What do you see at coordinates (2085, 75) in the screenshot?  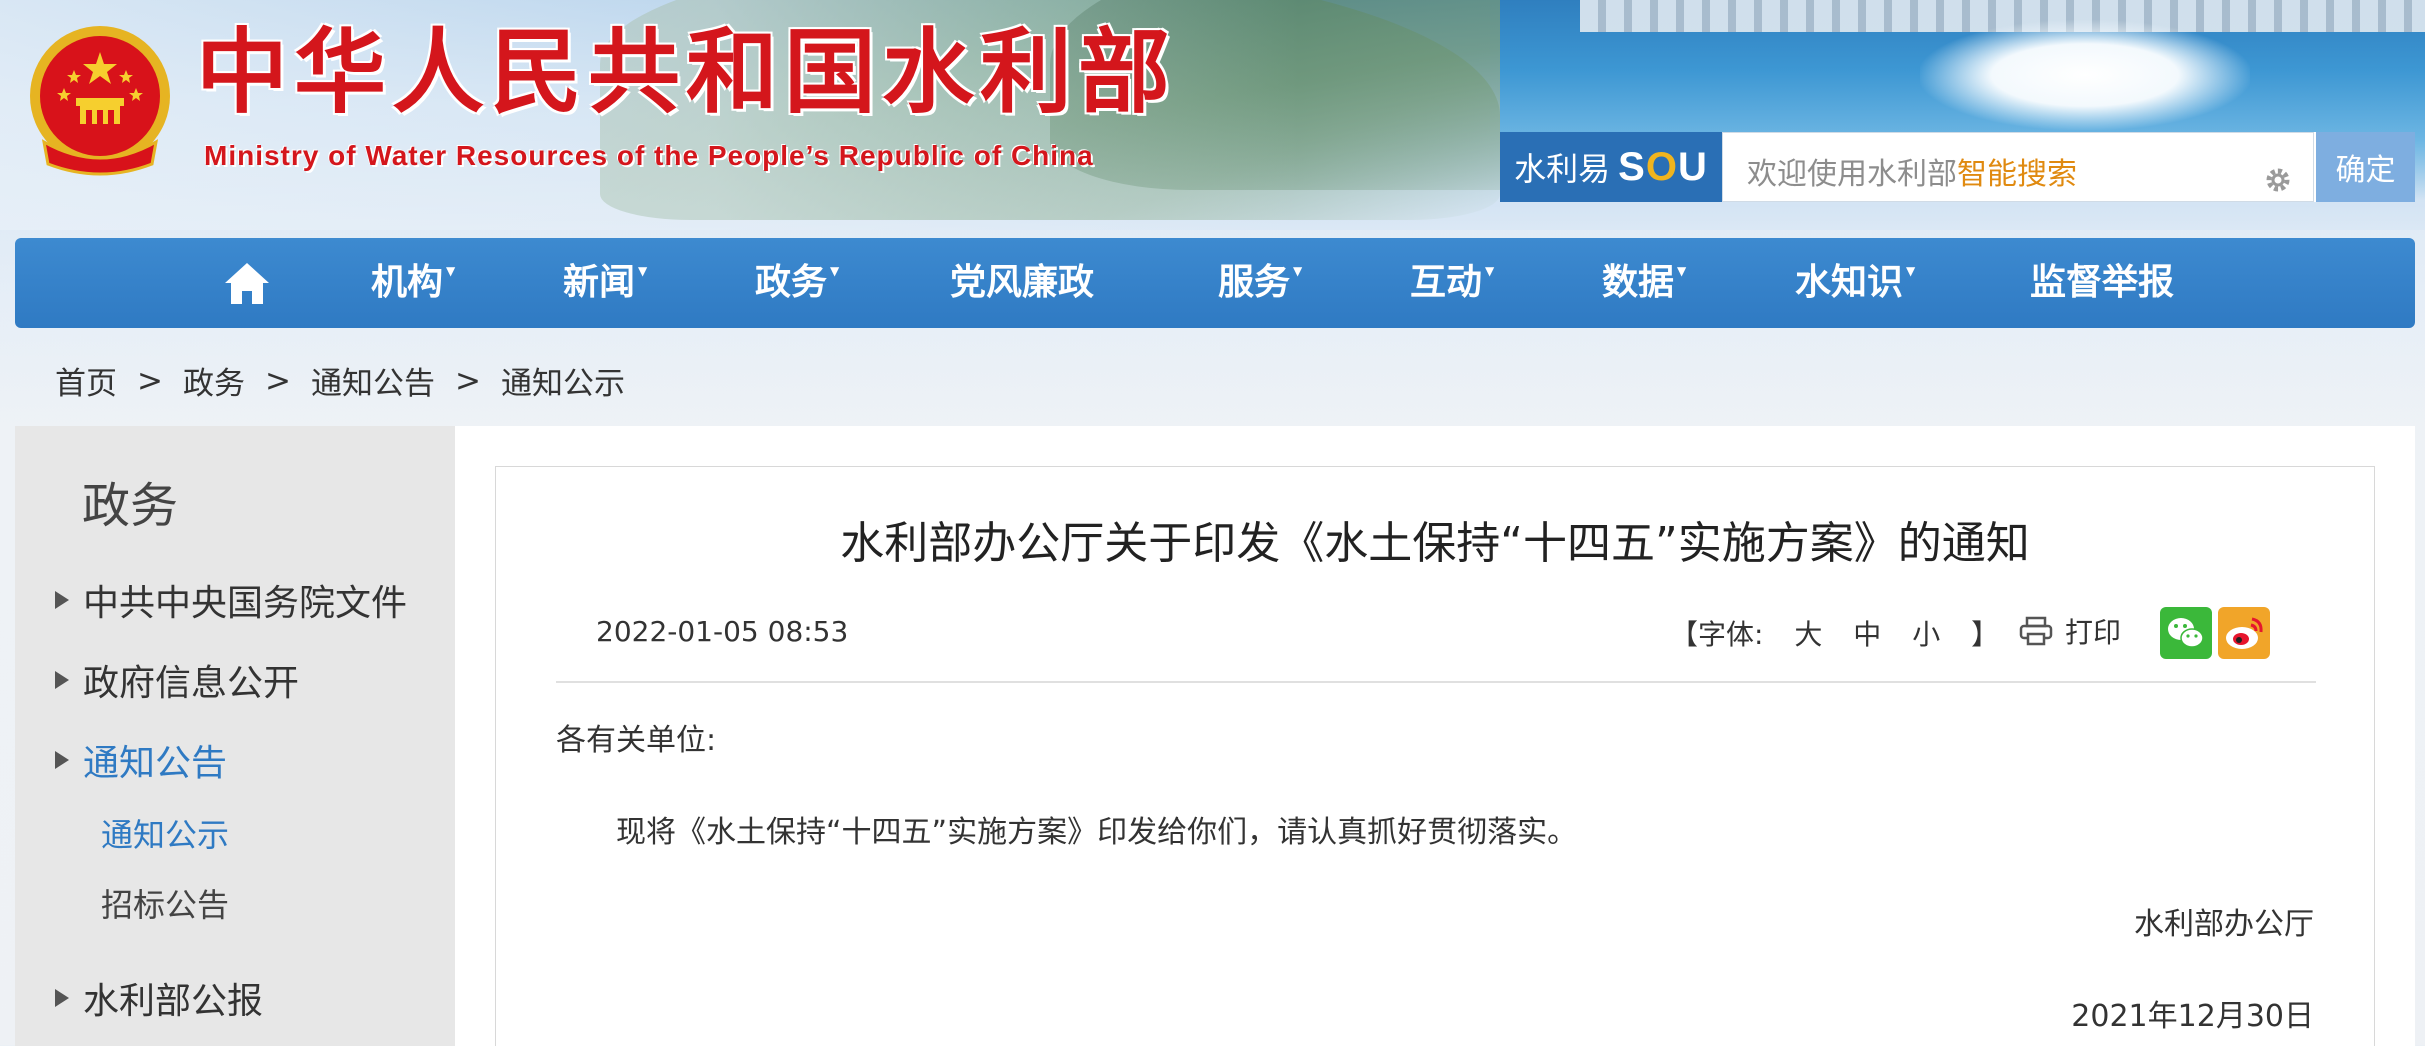 I see `banner-spillway` at bounding box center [2085, 75].